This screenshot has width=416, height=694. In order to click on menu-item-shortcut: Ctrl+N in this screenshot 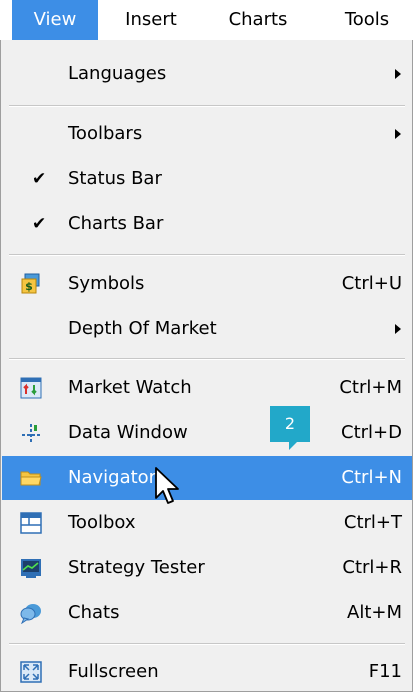, I will do `click(371, 477)`.